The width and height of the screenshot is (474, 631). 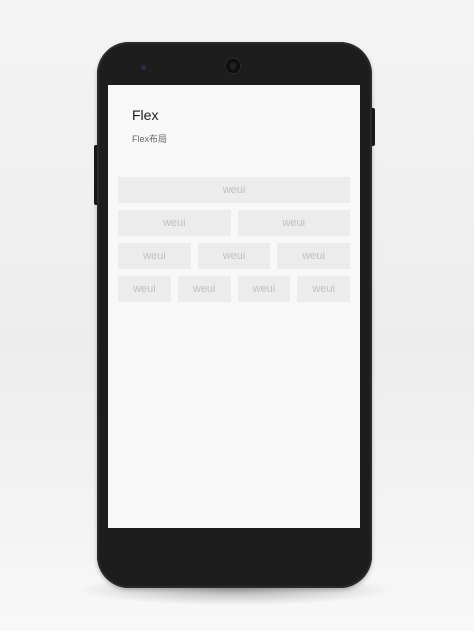 I want to click on flex-row-1: weui, so click(x=234, y=190).